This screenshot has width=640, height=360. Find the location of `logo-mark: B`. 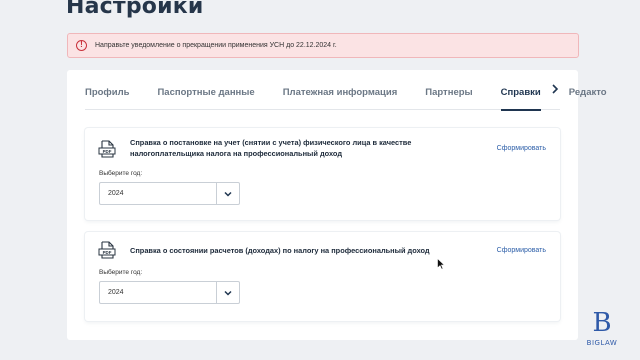

logo-mark: B is located at coordinates (602, 323).